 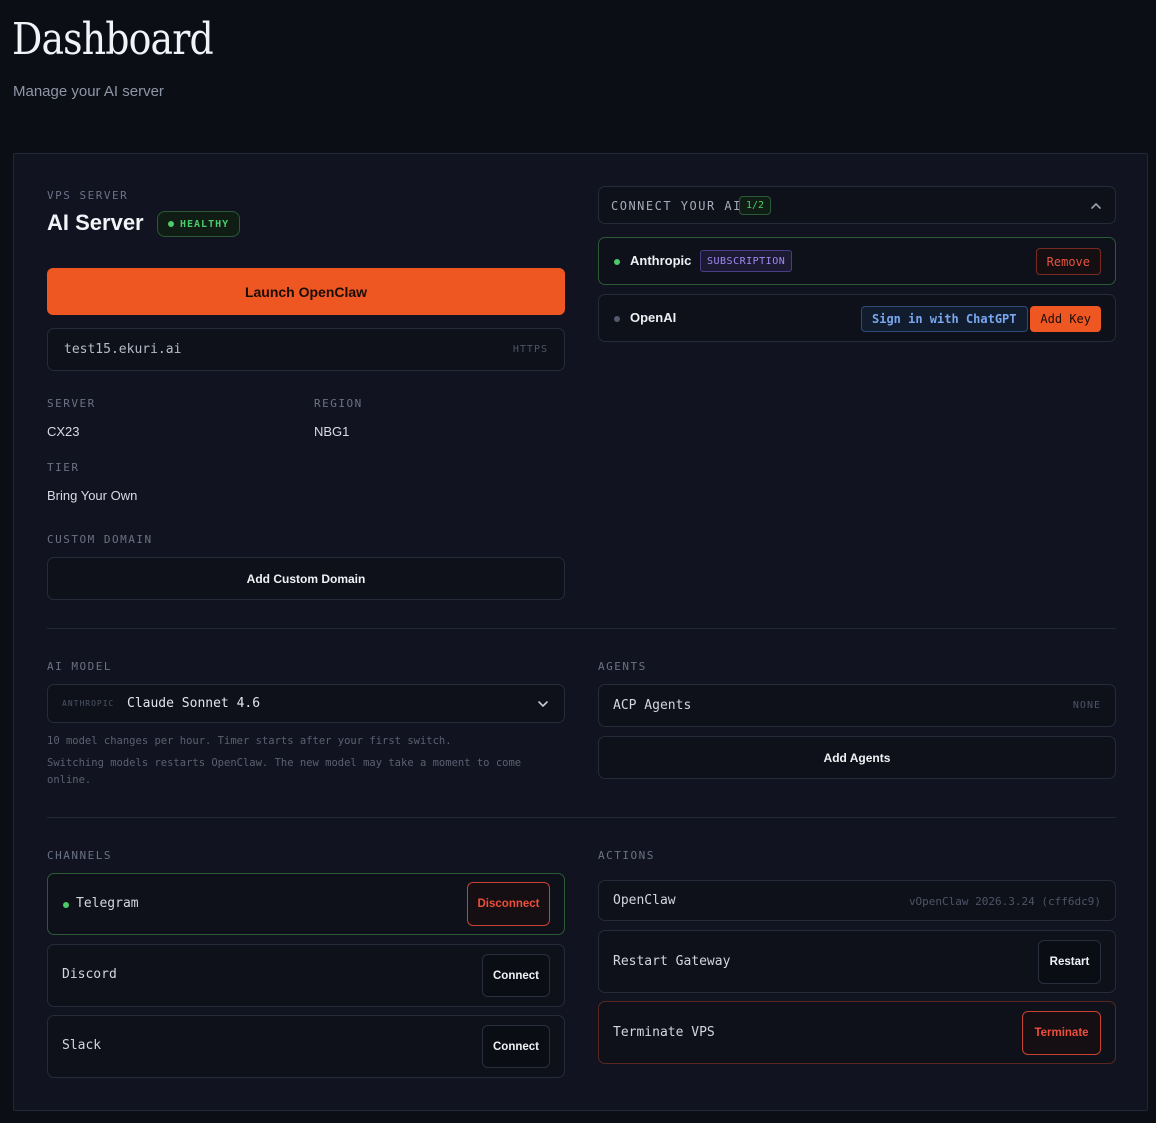 What do you see at coordinates (944, 319) in the screenshot?
I see `sign-in-chatgpt-button: Sign in with ChatGPT` at bounding box center [944, 319].